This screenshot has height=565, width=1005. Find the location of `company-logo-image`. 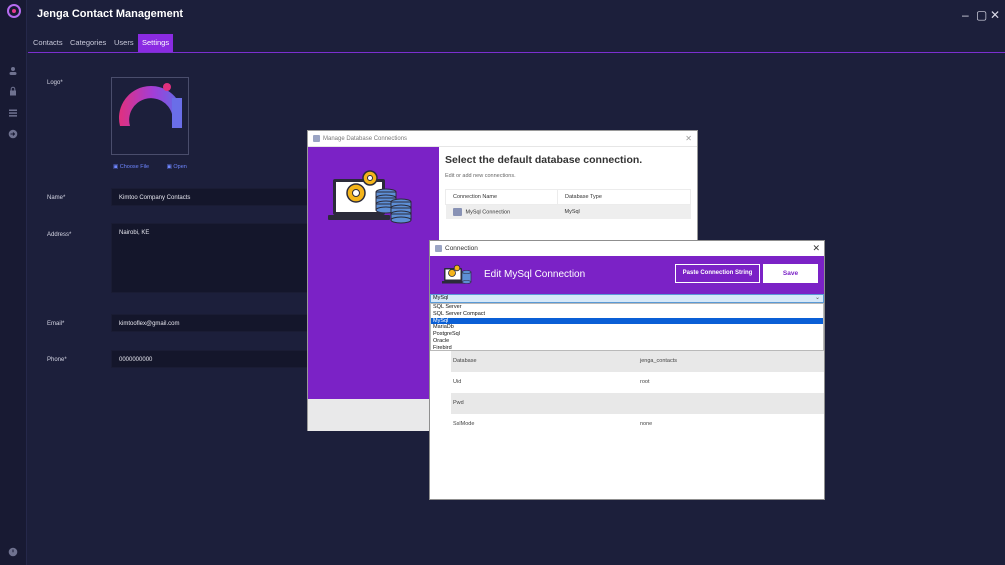

company-logo-image is located at coordinates (150, 105).